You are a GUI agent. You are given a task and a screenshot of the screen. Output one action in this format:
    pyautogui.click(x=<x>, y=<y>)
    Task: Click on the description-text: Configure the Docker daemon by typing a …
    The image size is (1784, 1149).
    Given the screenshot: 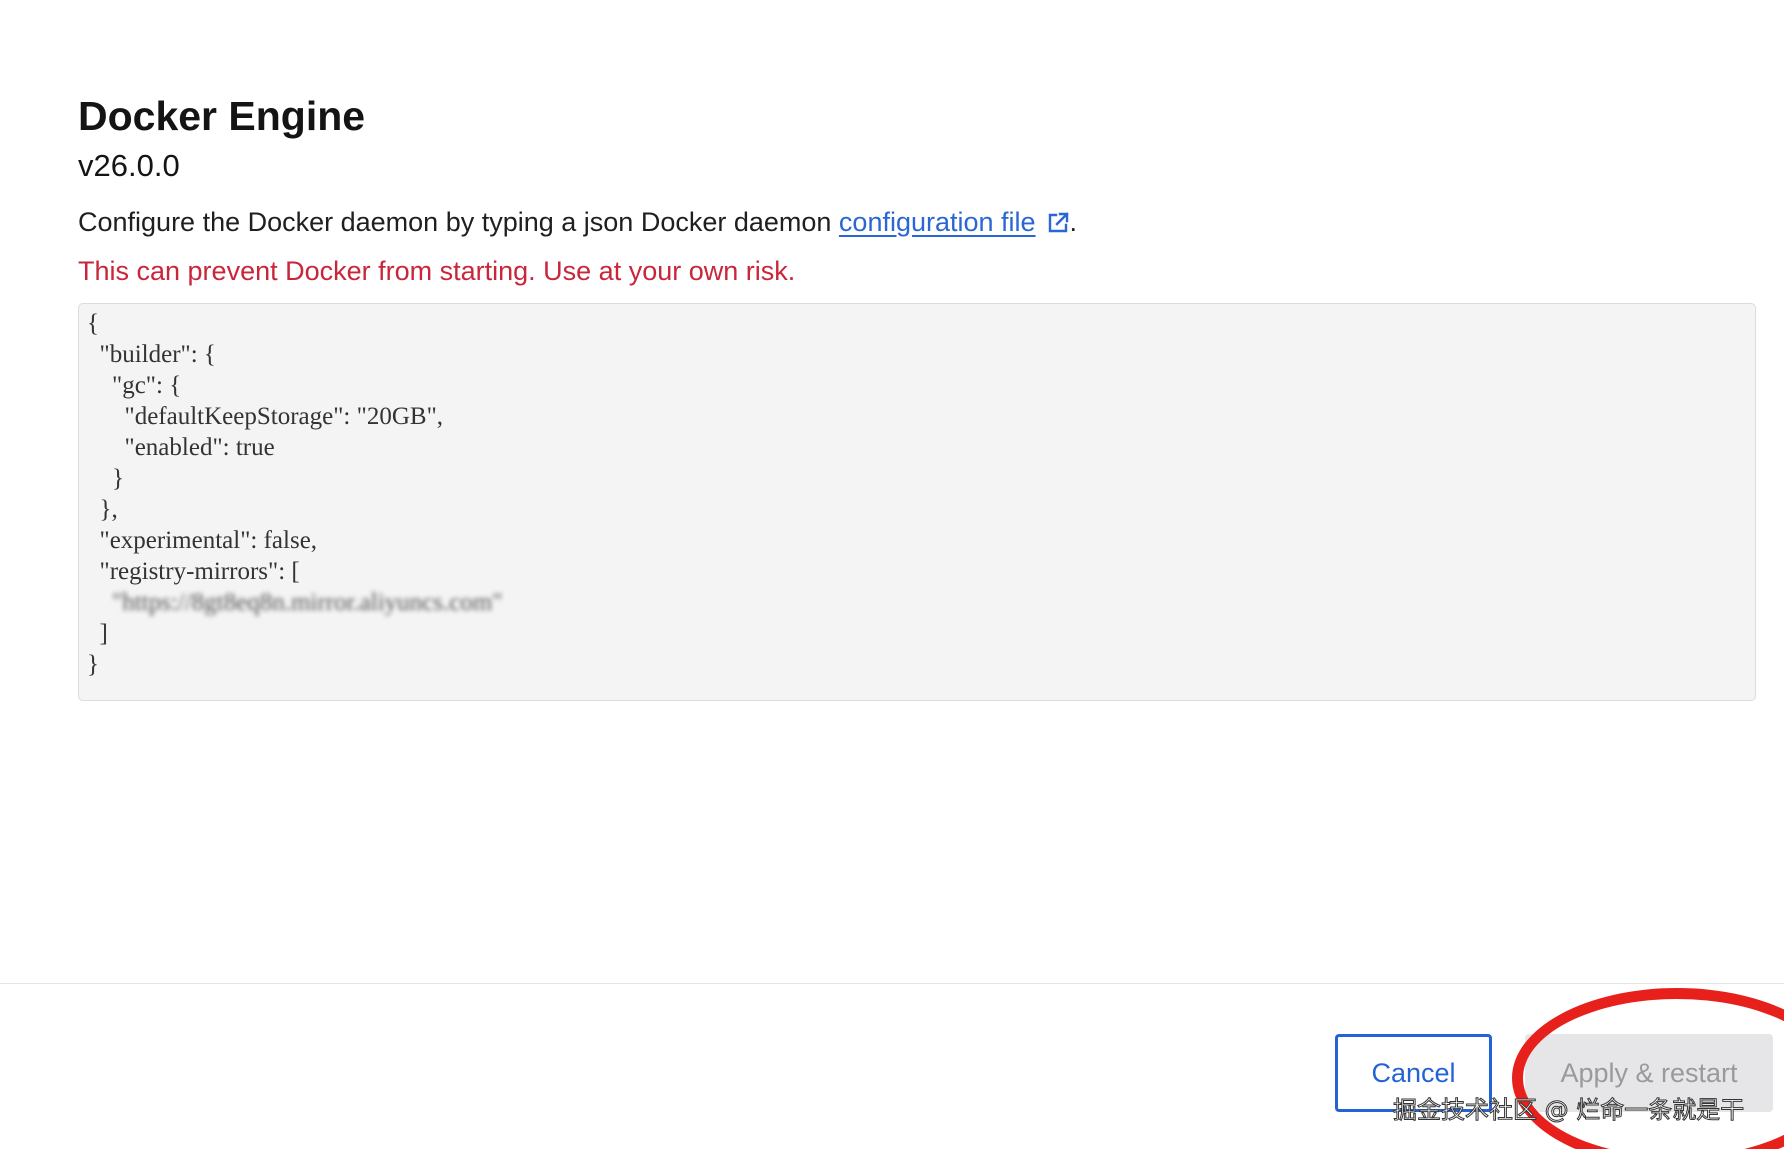 What is the action you would take?
    pyautogui.click(x=458, y=222)
    